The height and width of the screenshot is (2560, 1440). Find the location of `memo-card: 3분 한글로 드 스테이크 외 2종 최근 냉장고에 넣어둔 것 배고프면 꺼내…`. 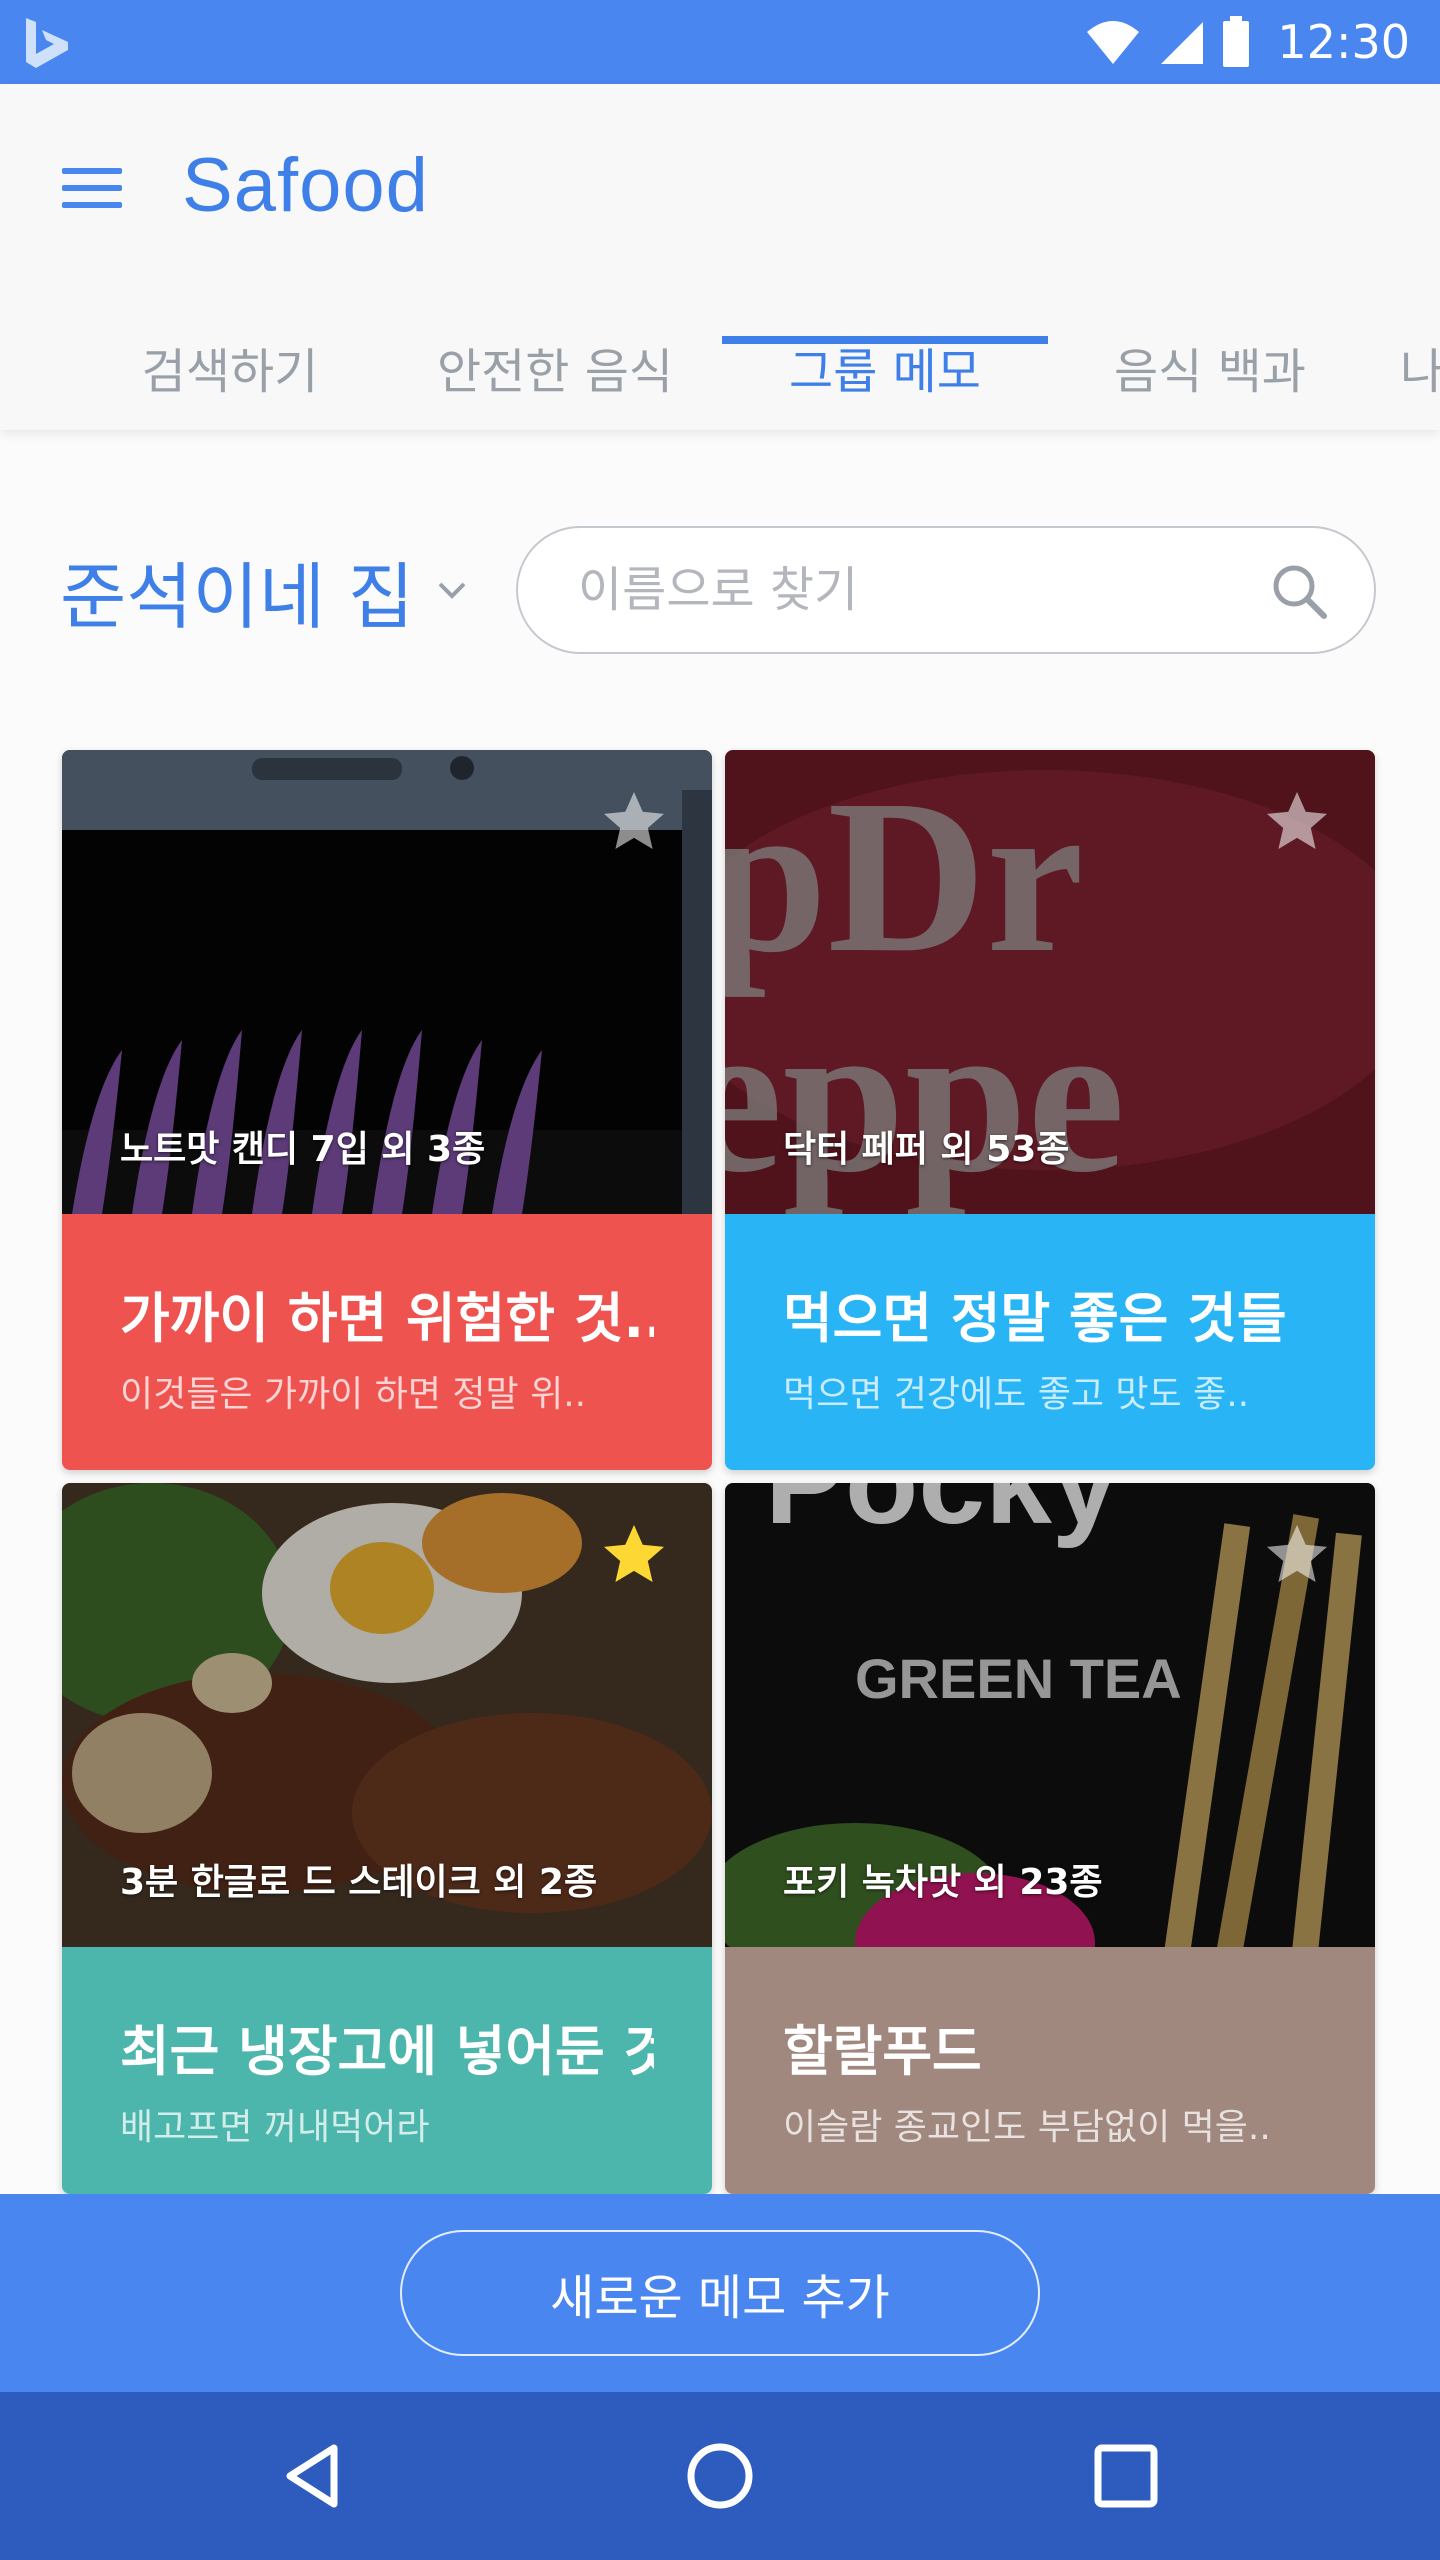

memo-card: 3분 한글로 드 스테이크 외 2종 최근 냉장고에 넣어둔 것 배고프면 꺼내… is located at coordinates (387, 1838).